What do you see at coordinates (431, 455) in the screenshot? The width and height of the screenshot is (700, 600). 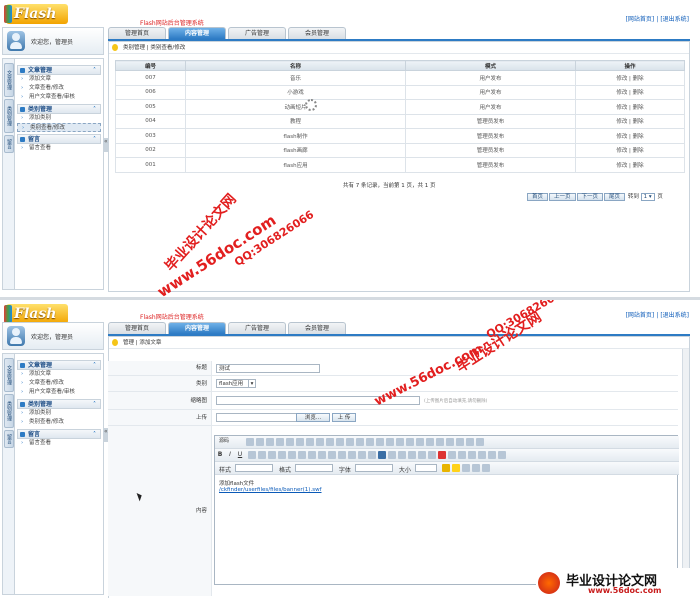 I see `image-icon` at bounding box center [431, 455].